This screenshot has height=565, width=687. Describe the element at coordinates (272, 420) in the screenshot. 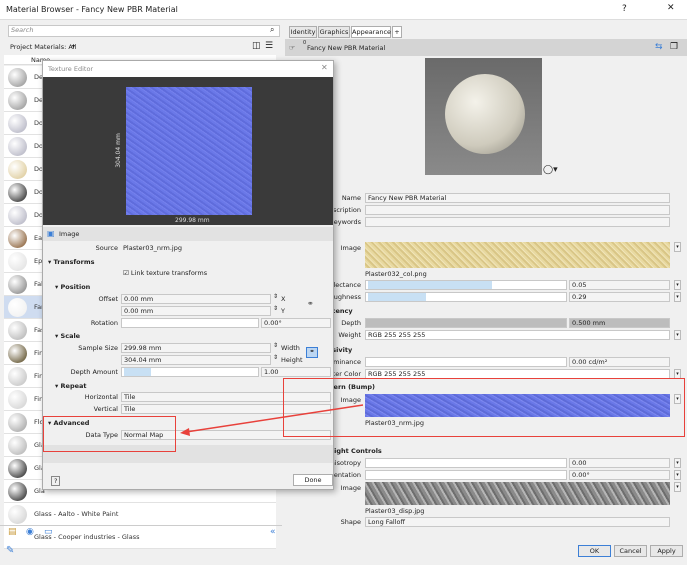

I see `annotation-arrow` at that location.